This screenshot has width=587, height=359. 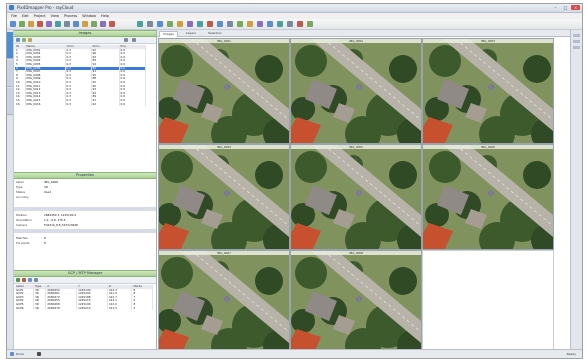 What do you see at coordinates (30, 280) in the screenshot?
I see `import-gcp-icon` at bounding box center [30, 280].